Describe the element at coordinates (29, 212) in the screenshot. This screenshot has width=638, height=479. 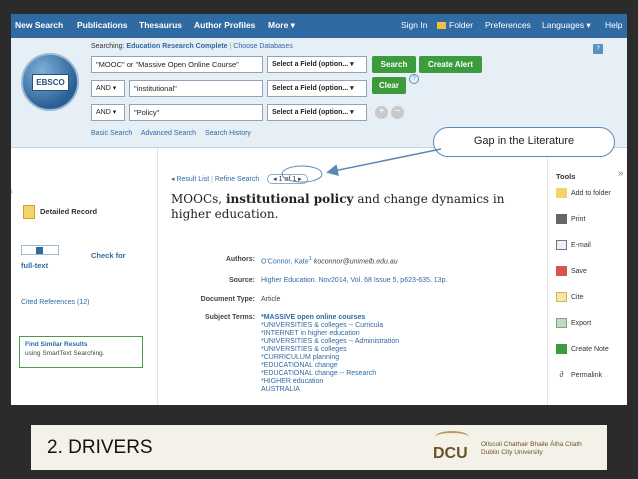
I see `document-icon` at that location.